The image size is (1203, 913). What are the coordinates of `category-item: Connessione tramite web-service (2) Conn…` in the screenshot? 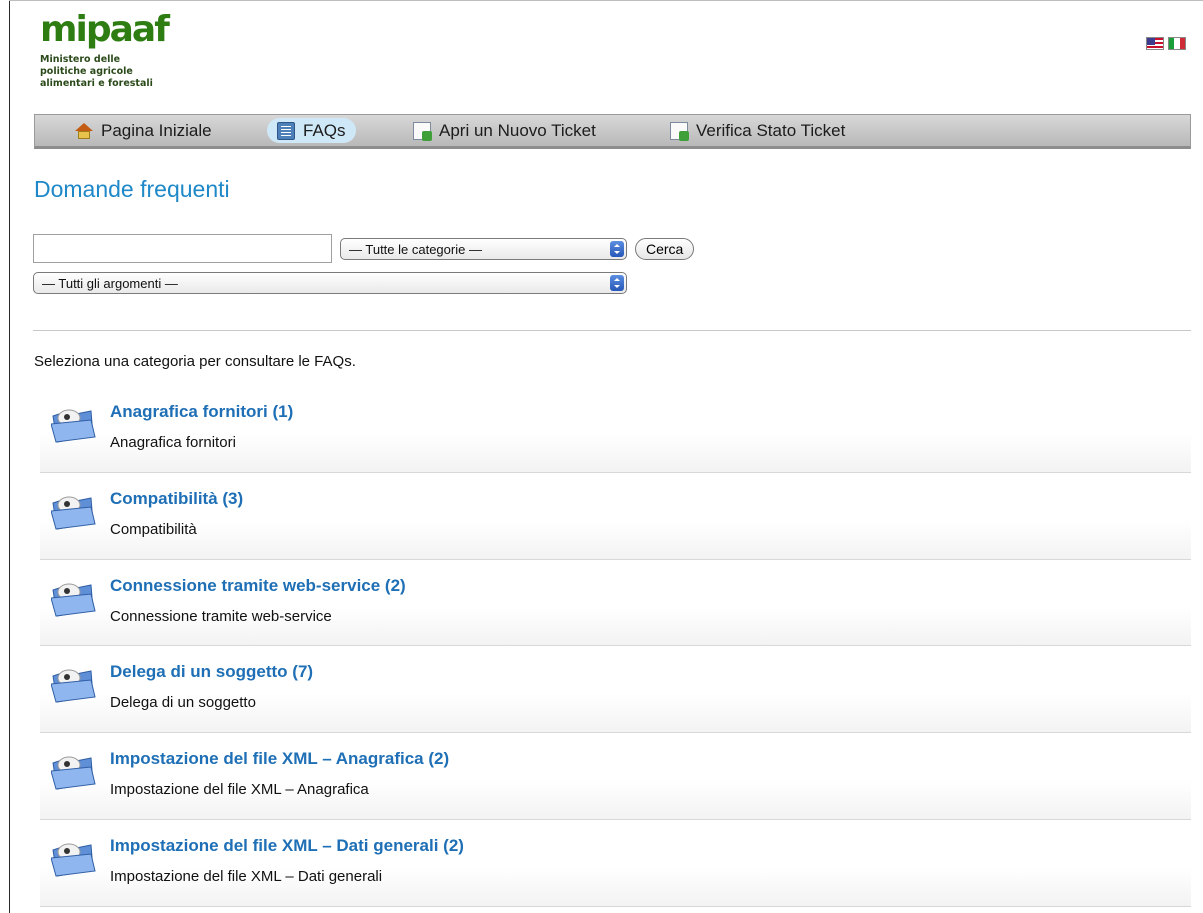 It's located at (615, 603).